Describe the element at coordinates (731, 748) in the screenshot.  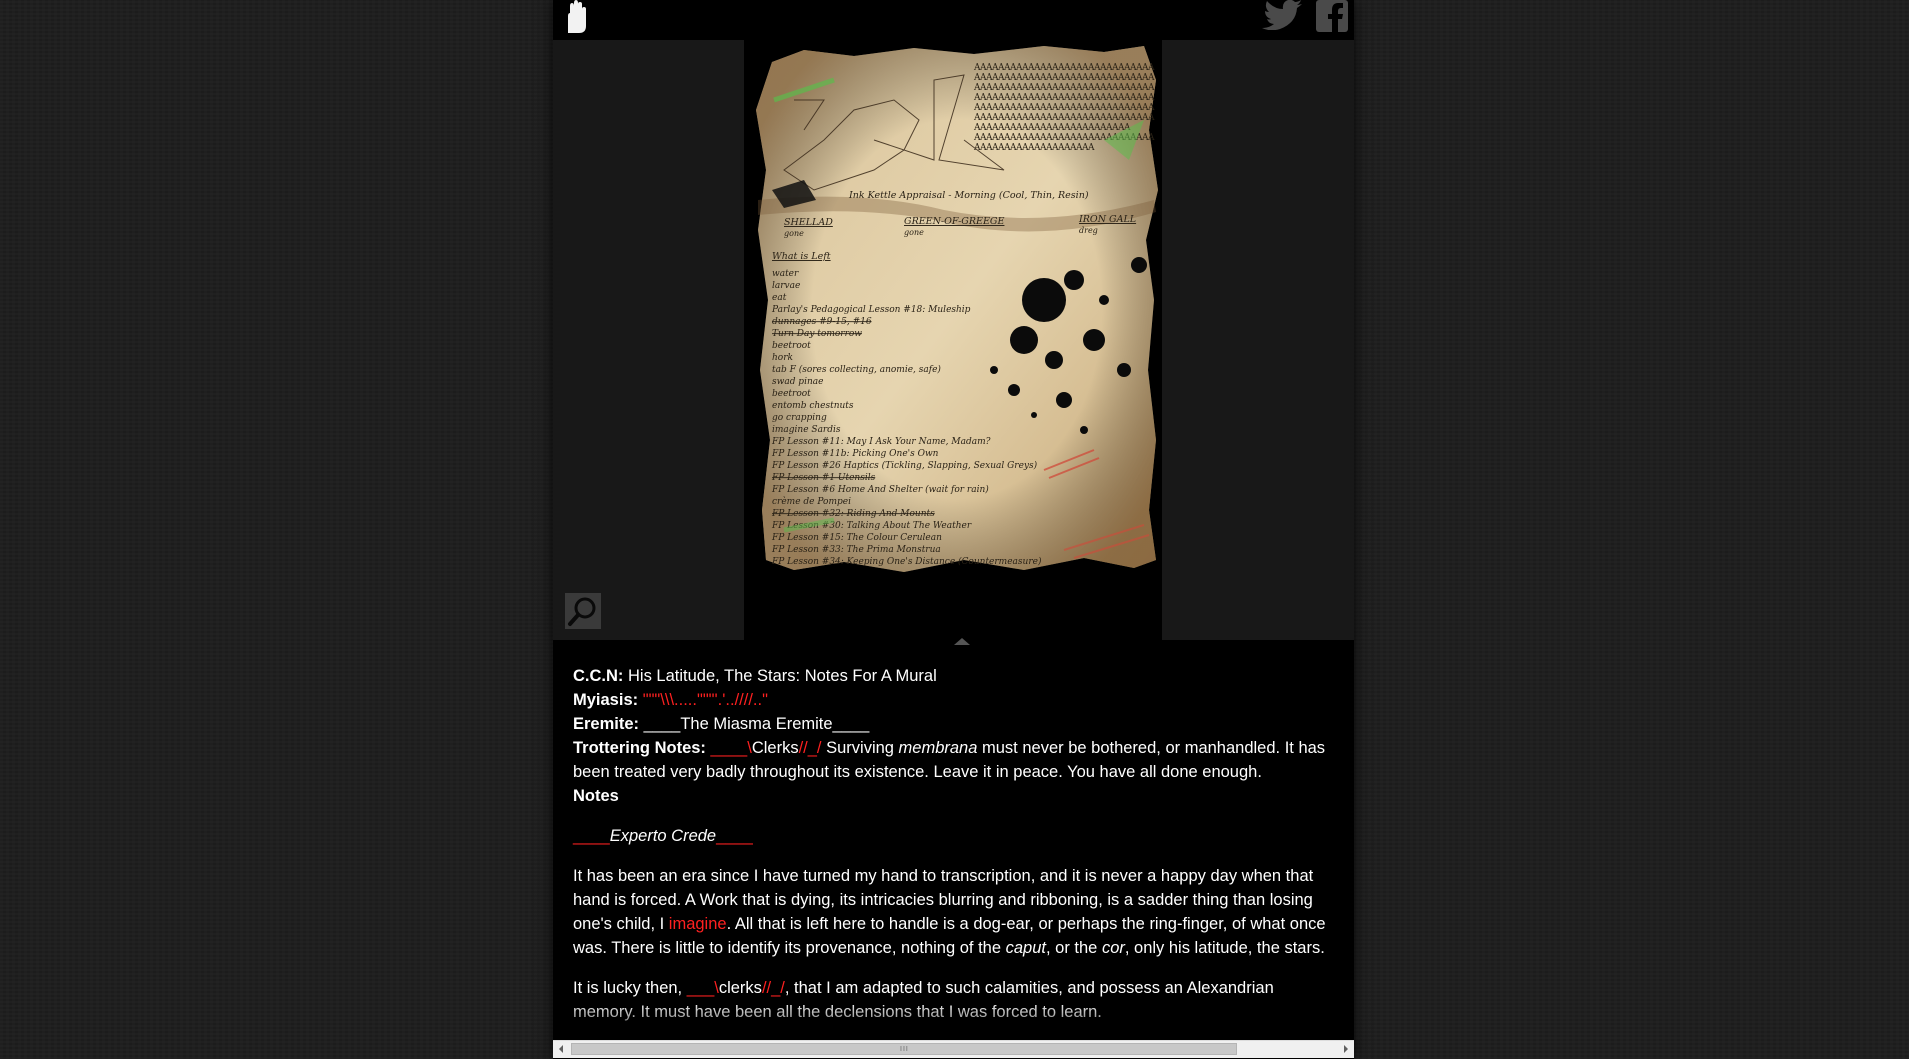
I see `trottering-mark: ____\` at that location.